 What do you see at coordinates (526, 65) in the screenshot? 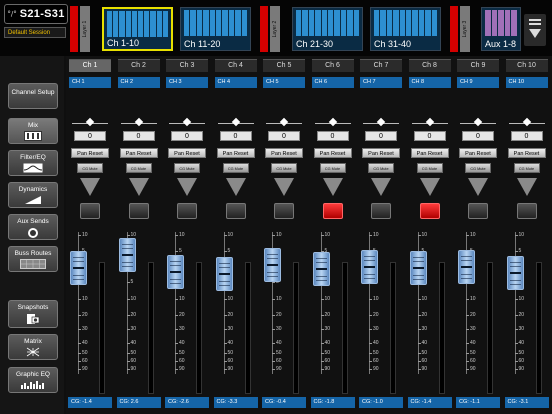
I see `channel-header-button: Ch 10` at bounding box center [526, 65].